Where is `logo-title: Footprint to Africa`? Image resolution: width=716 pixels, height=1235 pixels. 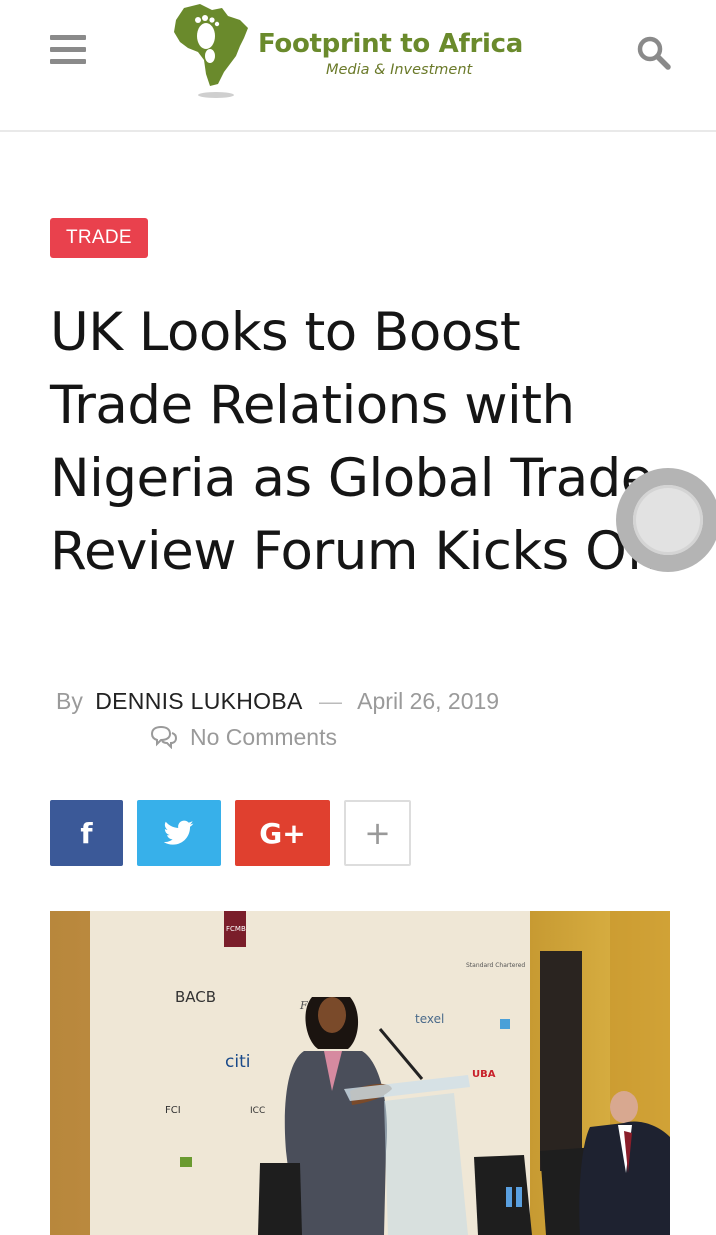
logo-title: Footprint to Africa is located at coordinates (390, 44).